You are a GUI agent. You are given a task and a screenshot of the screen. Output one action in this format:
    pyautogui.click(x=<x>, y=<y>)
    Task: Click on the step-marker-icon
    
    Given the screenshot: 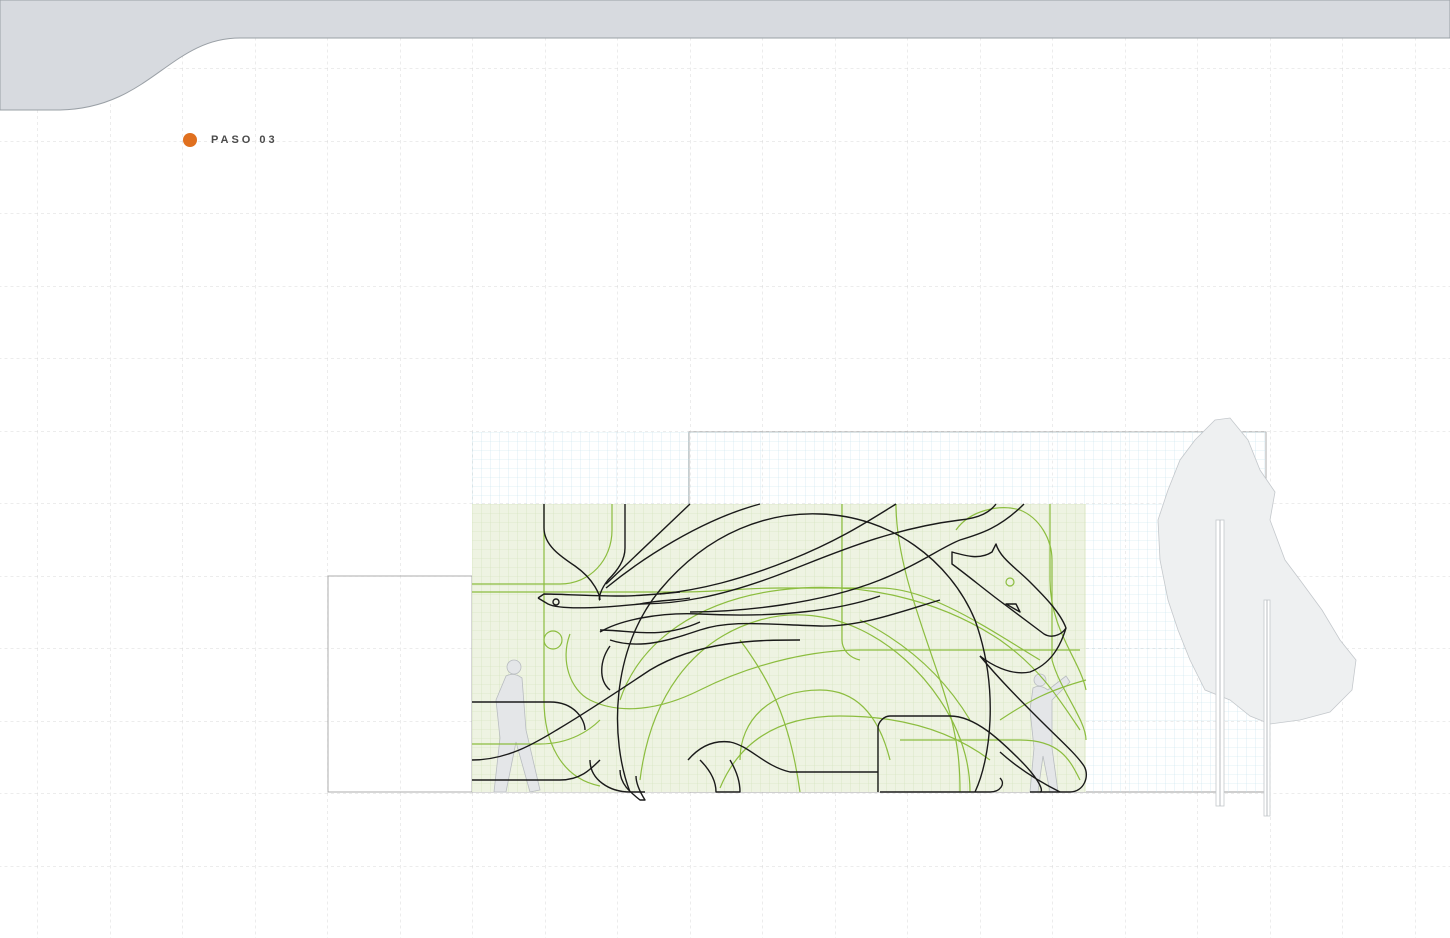 What is the action you would take?
    pyautogui.click(x=190, y=140)
    